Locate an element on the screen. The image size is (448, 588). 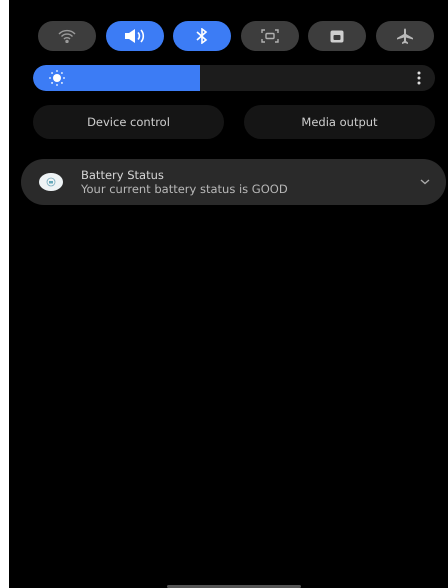
panel-button: Device control is located at coordinates (128, 122).